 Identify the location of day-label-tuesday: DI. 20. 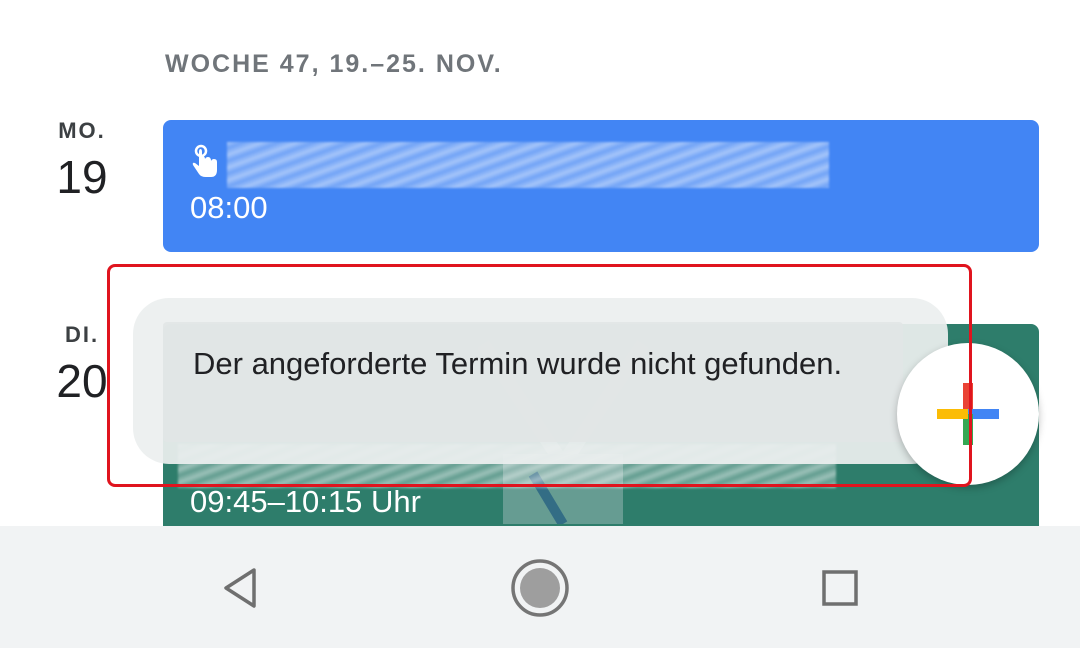
(82, 365).